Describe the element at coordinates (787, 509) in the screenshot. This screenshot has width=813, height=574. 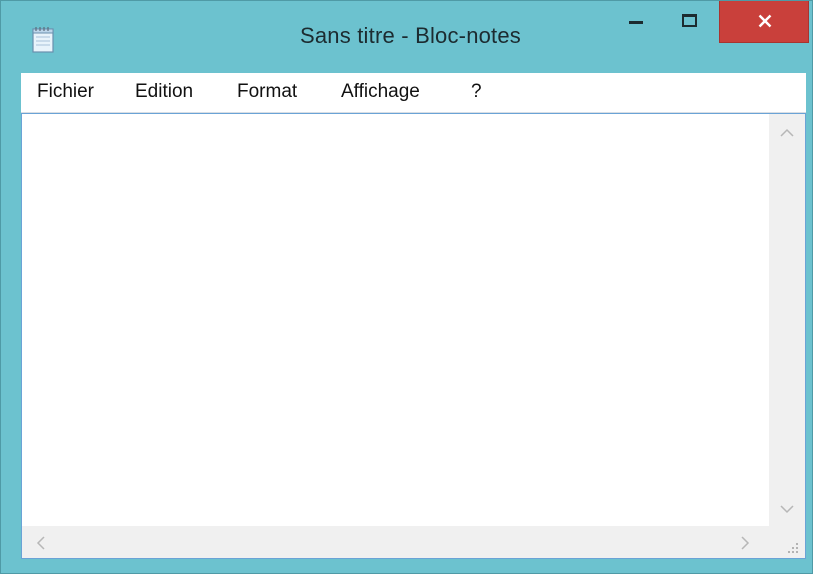
I see `chevron-down-icon` at that location.